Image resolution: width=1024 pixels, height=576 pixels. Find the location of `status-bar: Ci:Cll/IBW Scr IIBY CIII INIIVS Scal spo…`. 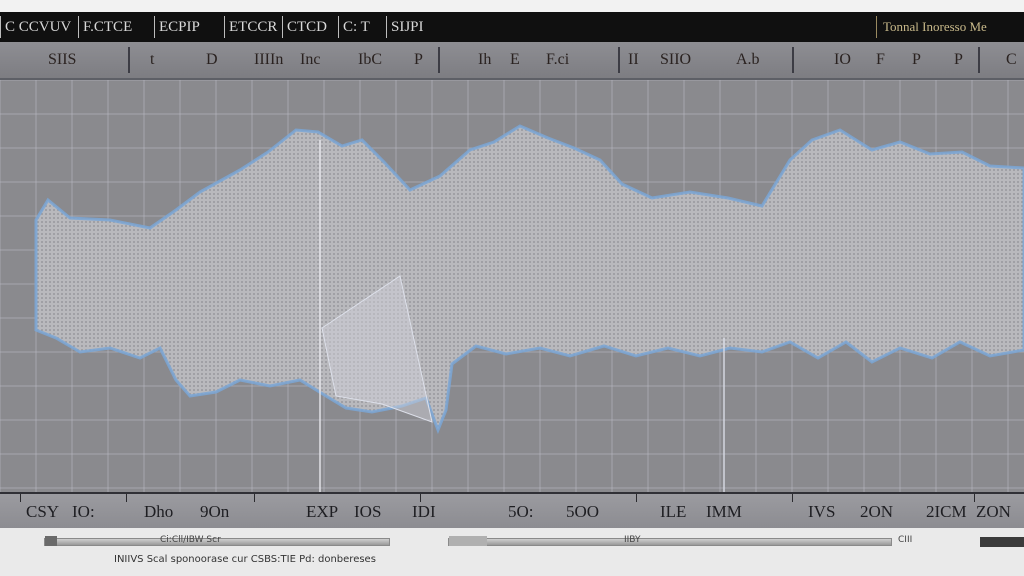

status-bar: Ci:Cll/IBW Scr IIBY CIII INIIVS Scal spo… is located at coordinates (512, 552).